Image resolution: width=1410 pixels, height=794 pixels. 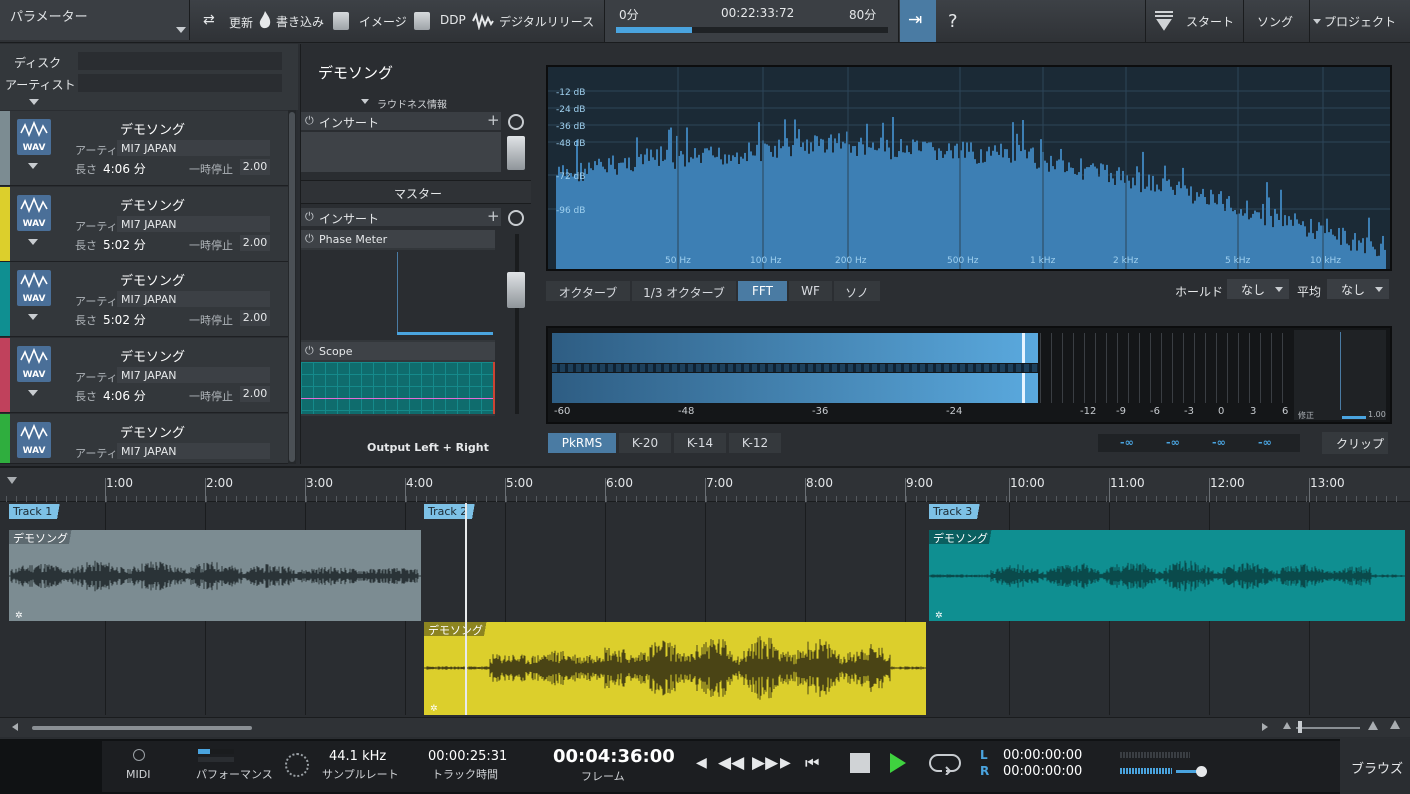 What do you see at coordinates (985, 771) in the screenshot?
I see `loop-r-label: R` at bounding box center [985, 771].